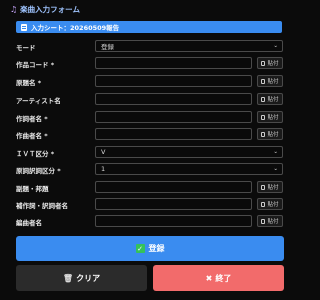  I want to click on form-row-work-code: 作品コード * 貼付, so click(149, 63).